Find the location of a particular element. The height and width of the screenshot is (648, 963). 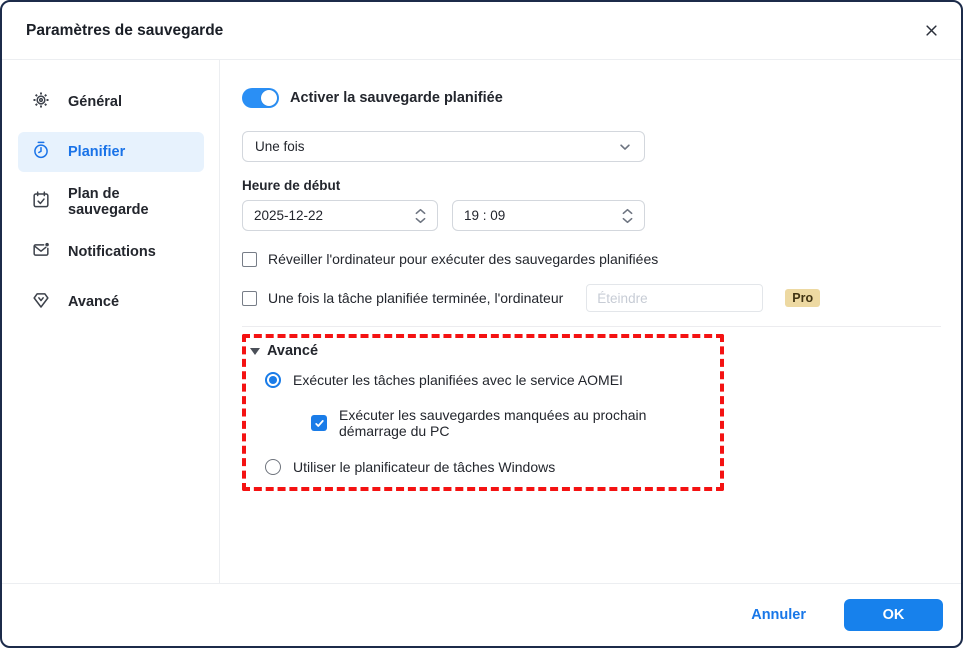

gear-icon is located at coordinates (41, 102).